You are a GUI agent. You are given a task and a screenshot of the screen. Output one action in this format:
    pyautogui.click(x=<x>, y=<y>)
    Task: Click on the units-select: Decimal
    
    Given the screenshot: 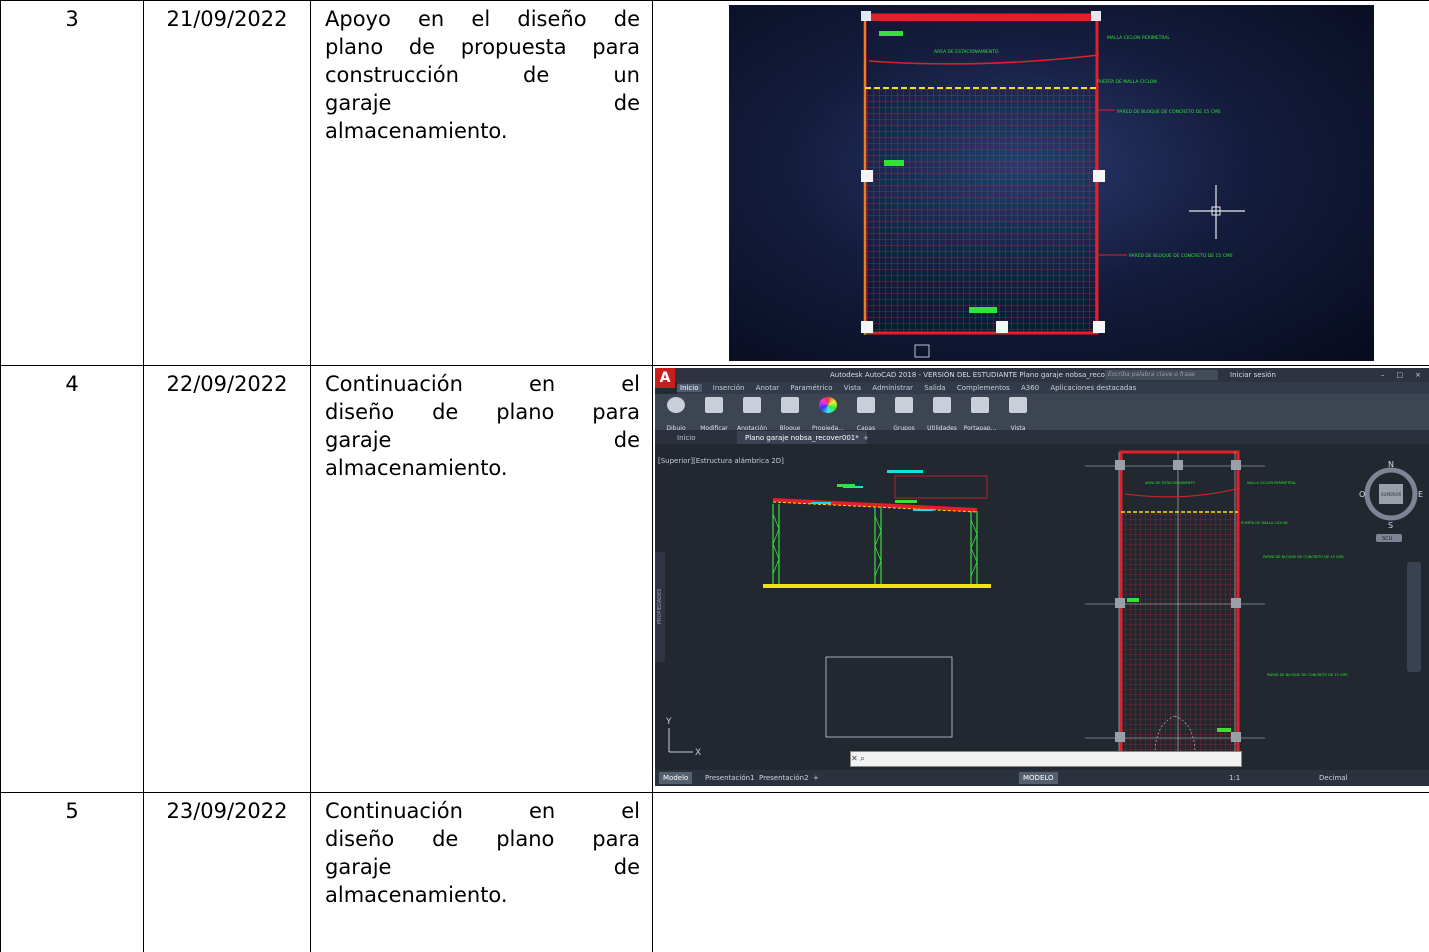 What is the action you would take?
    pyautogui.click(x=1333, y=778)
    